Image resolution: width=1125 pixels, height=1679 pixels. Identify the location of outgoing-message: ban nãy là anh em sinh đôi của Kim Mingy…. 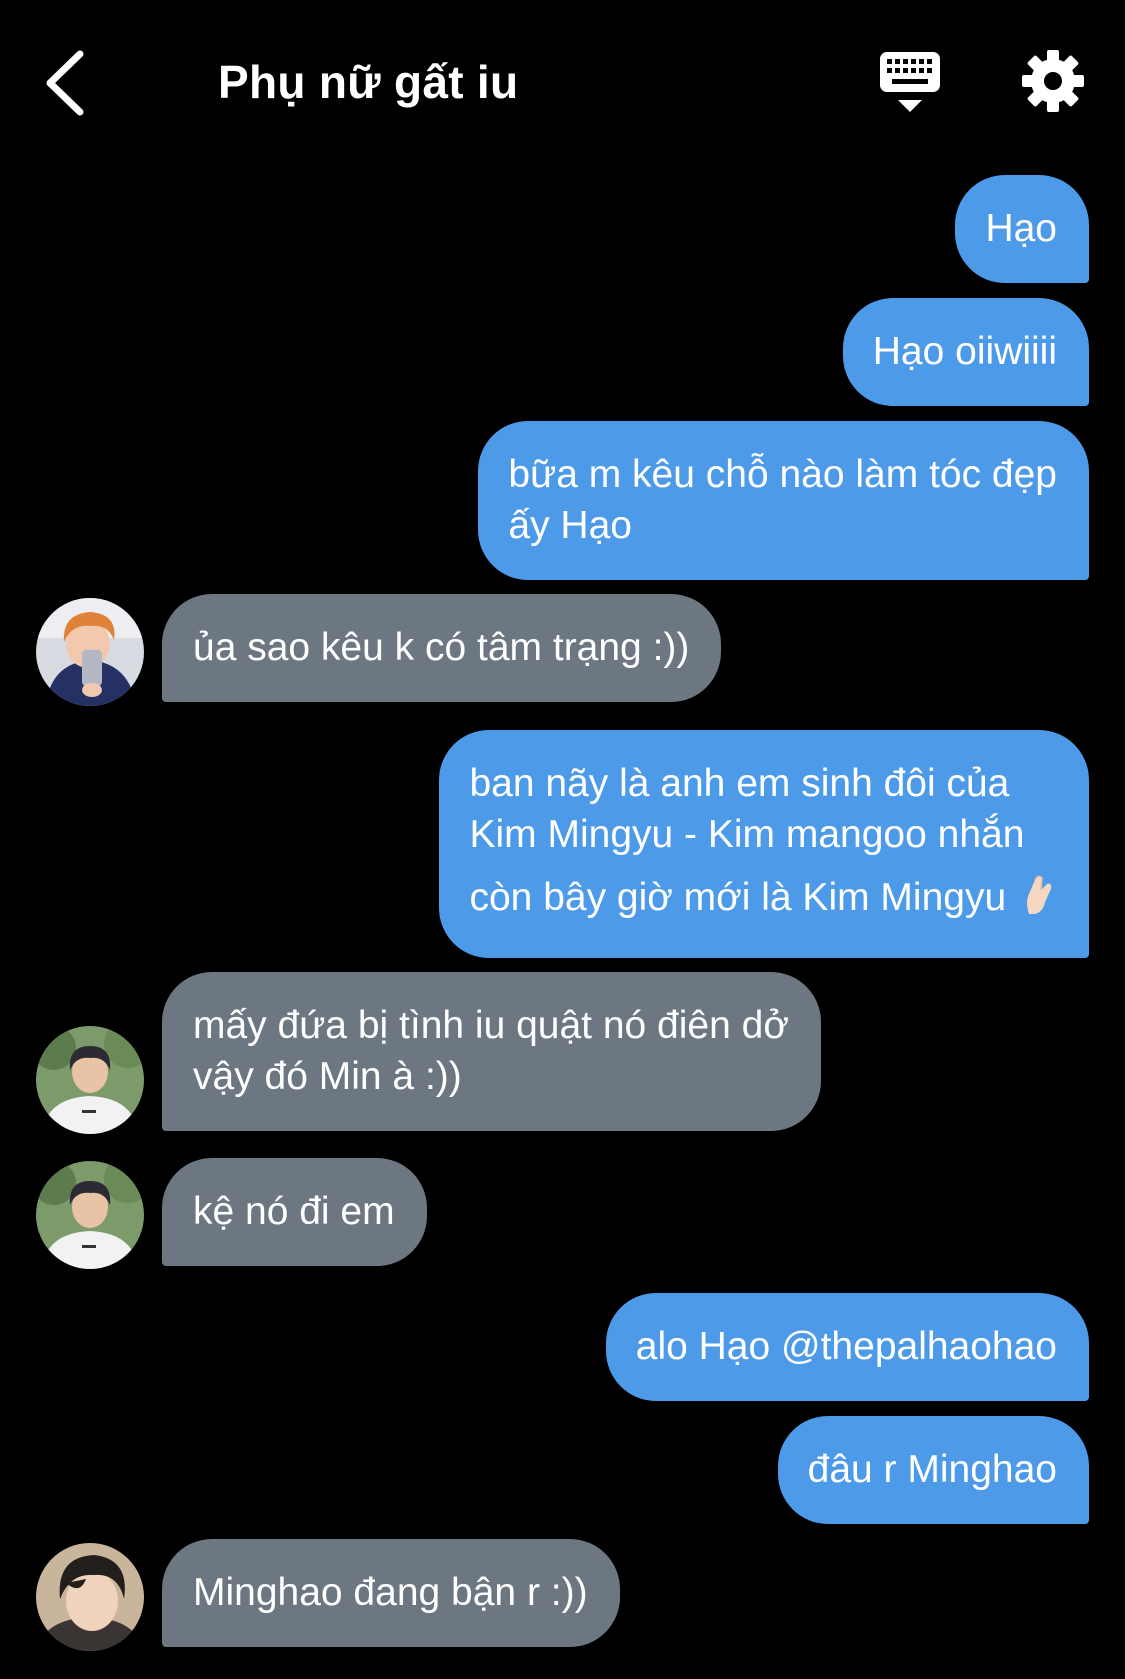
(764, 844).